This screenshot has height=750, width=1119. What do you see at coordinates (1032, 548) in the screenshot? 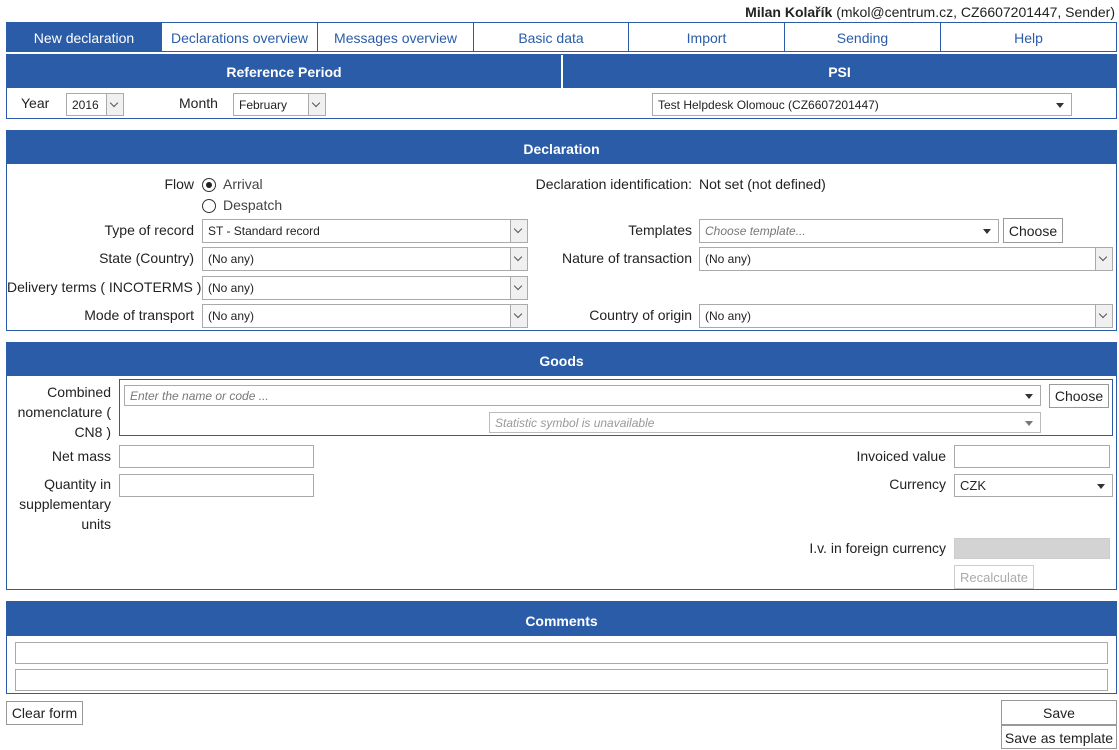
I see `foreign-currency-input` at bounding box center [1032, 548].